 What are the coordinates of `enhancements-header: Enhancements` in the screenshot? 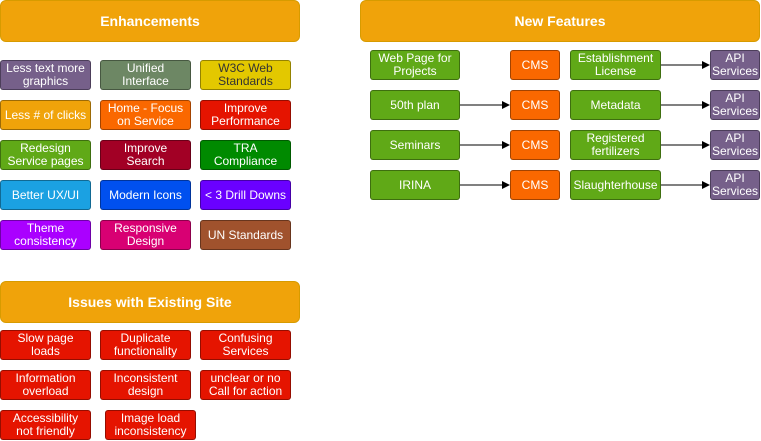 It's located at (150, 21).